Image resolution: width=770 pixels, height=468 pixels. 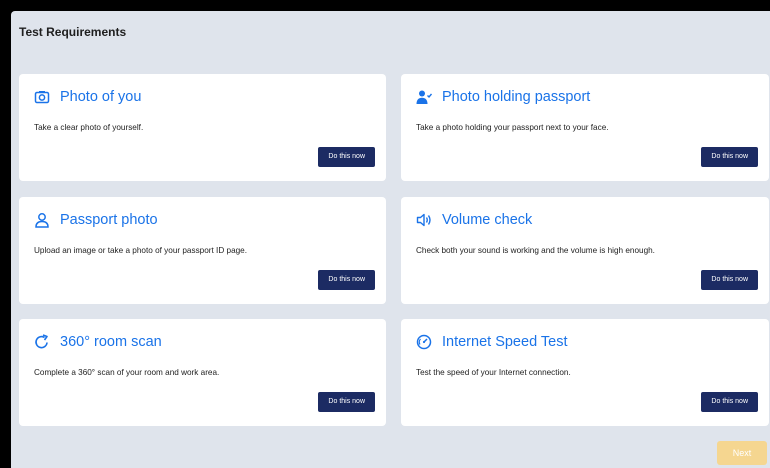 What do you see at coordinates (742, 453) in the screenshot?
I see `next-button: Next` at bounding box center [742, 453].